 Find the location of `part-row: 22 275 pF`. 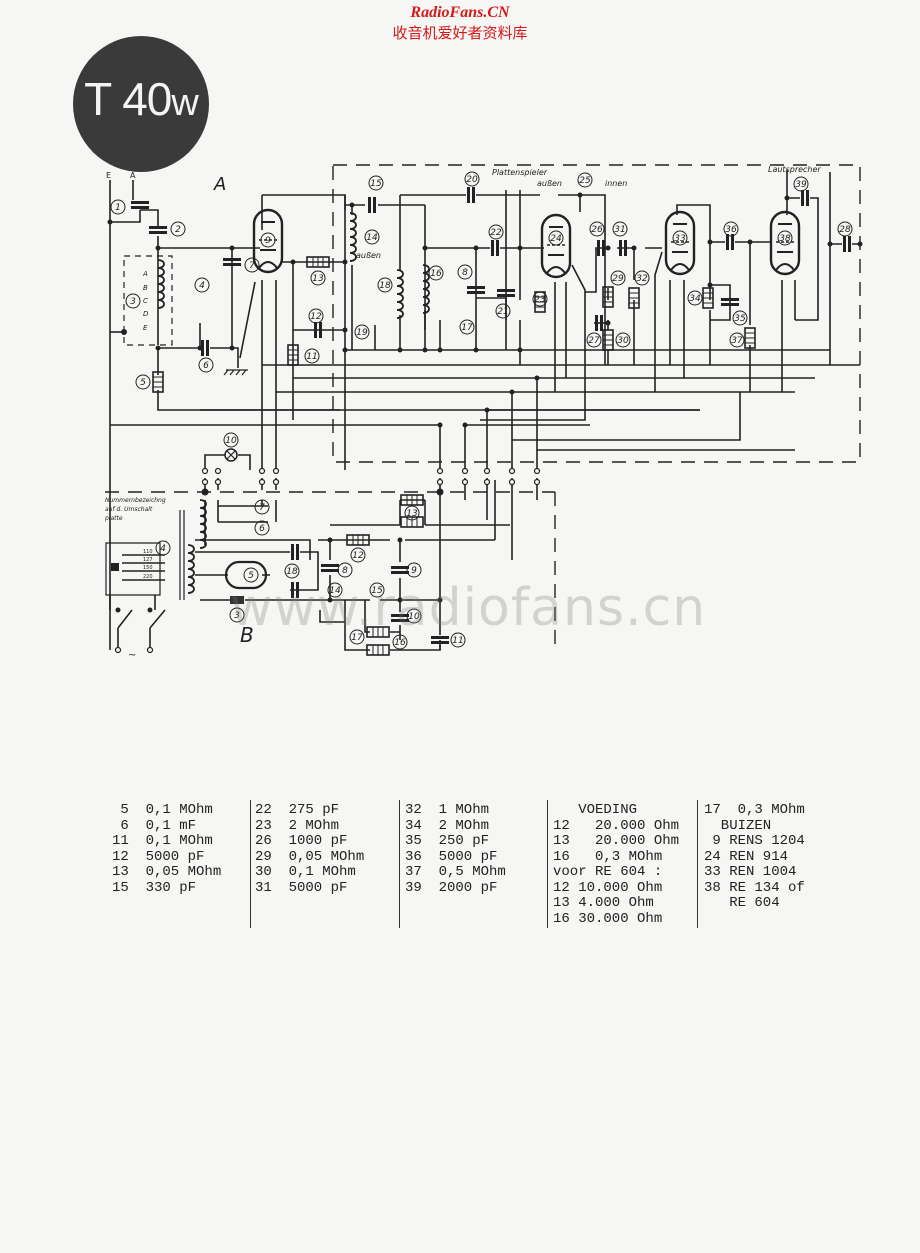

part-row: 22 275 pF is located at coordinates (297, 810).